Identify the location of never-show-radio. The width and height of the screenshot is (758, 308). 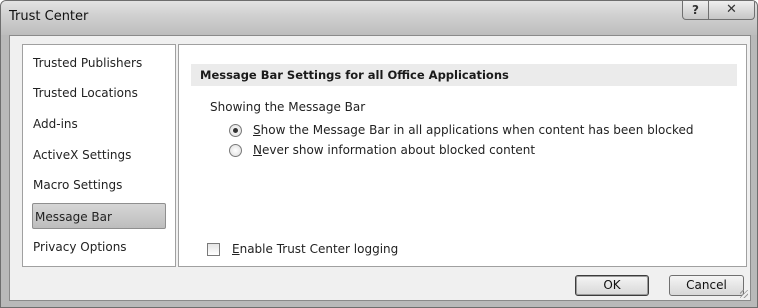
(235, 150).